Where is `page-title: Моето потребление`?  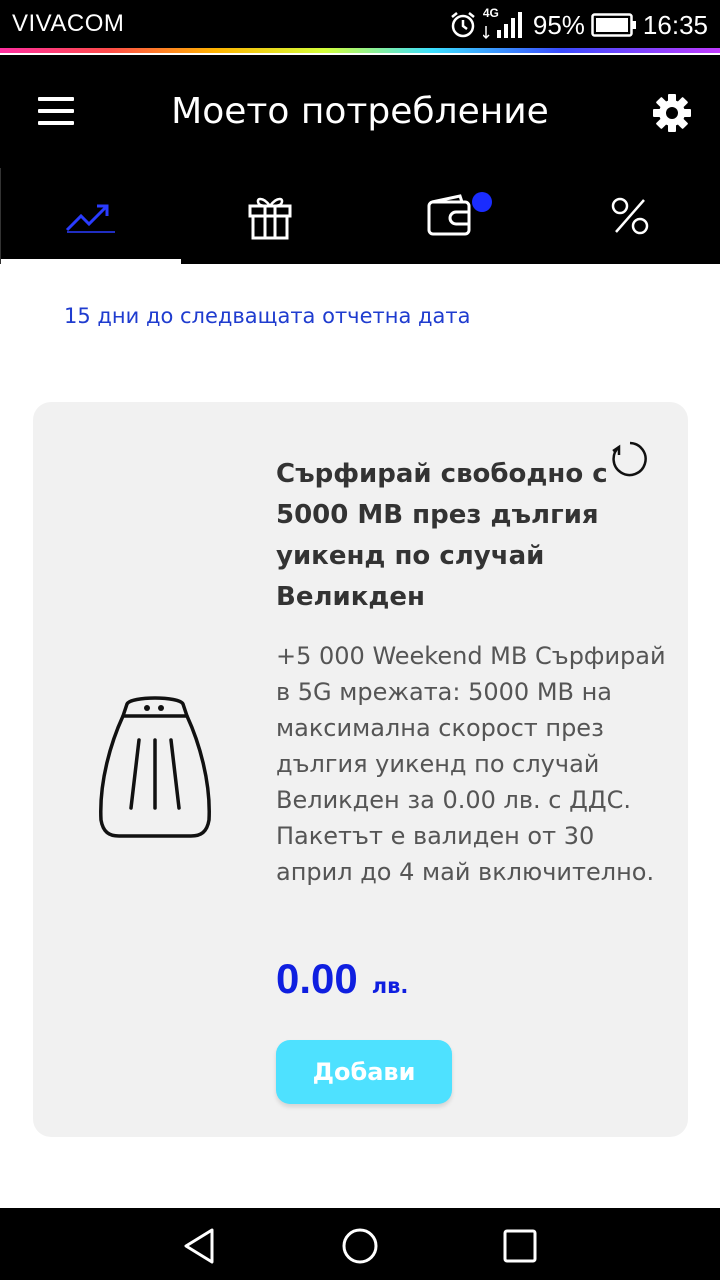 page-title: Моето потребление is located at coordinates (360, 111).